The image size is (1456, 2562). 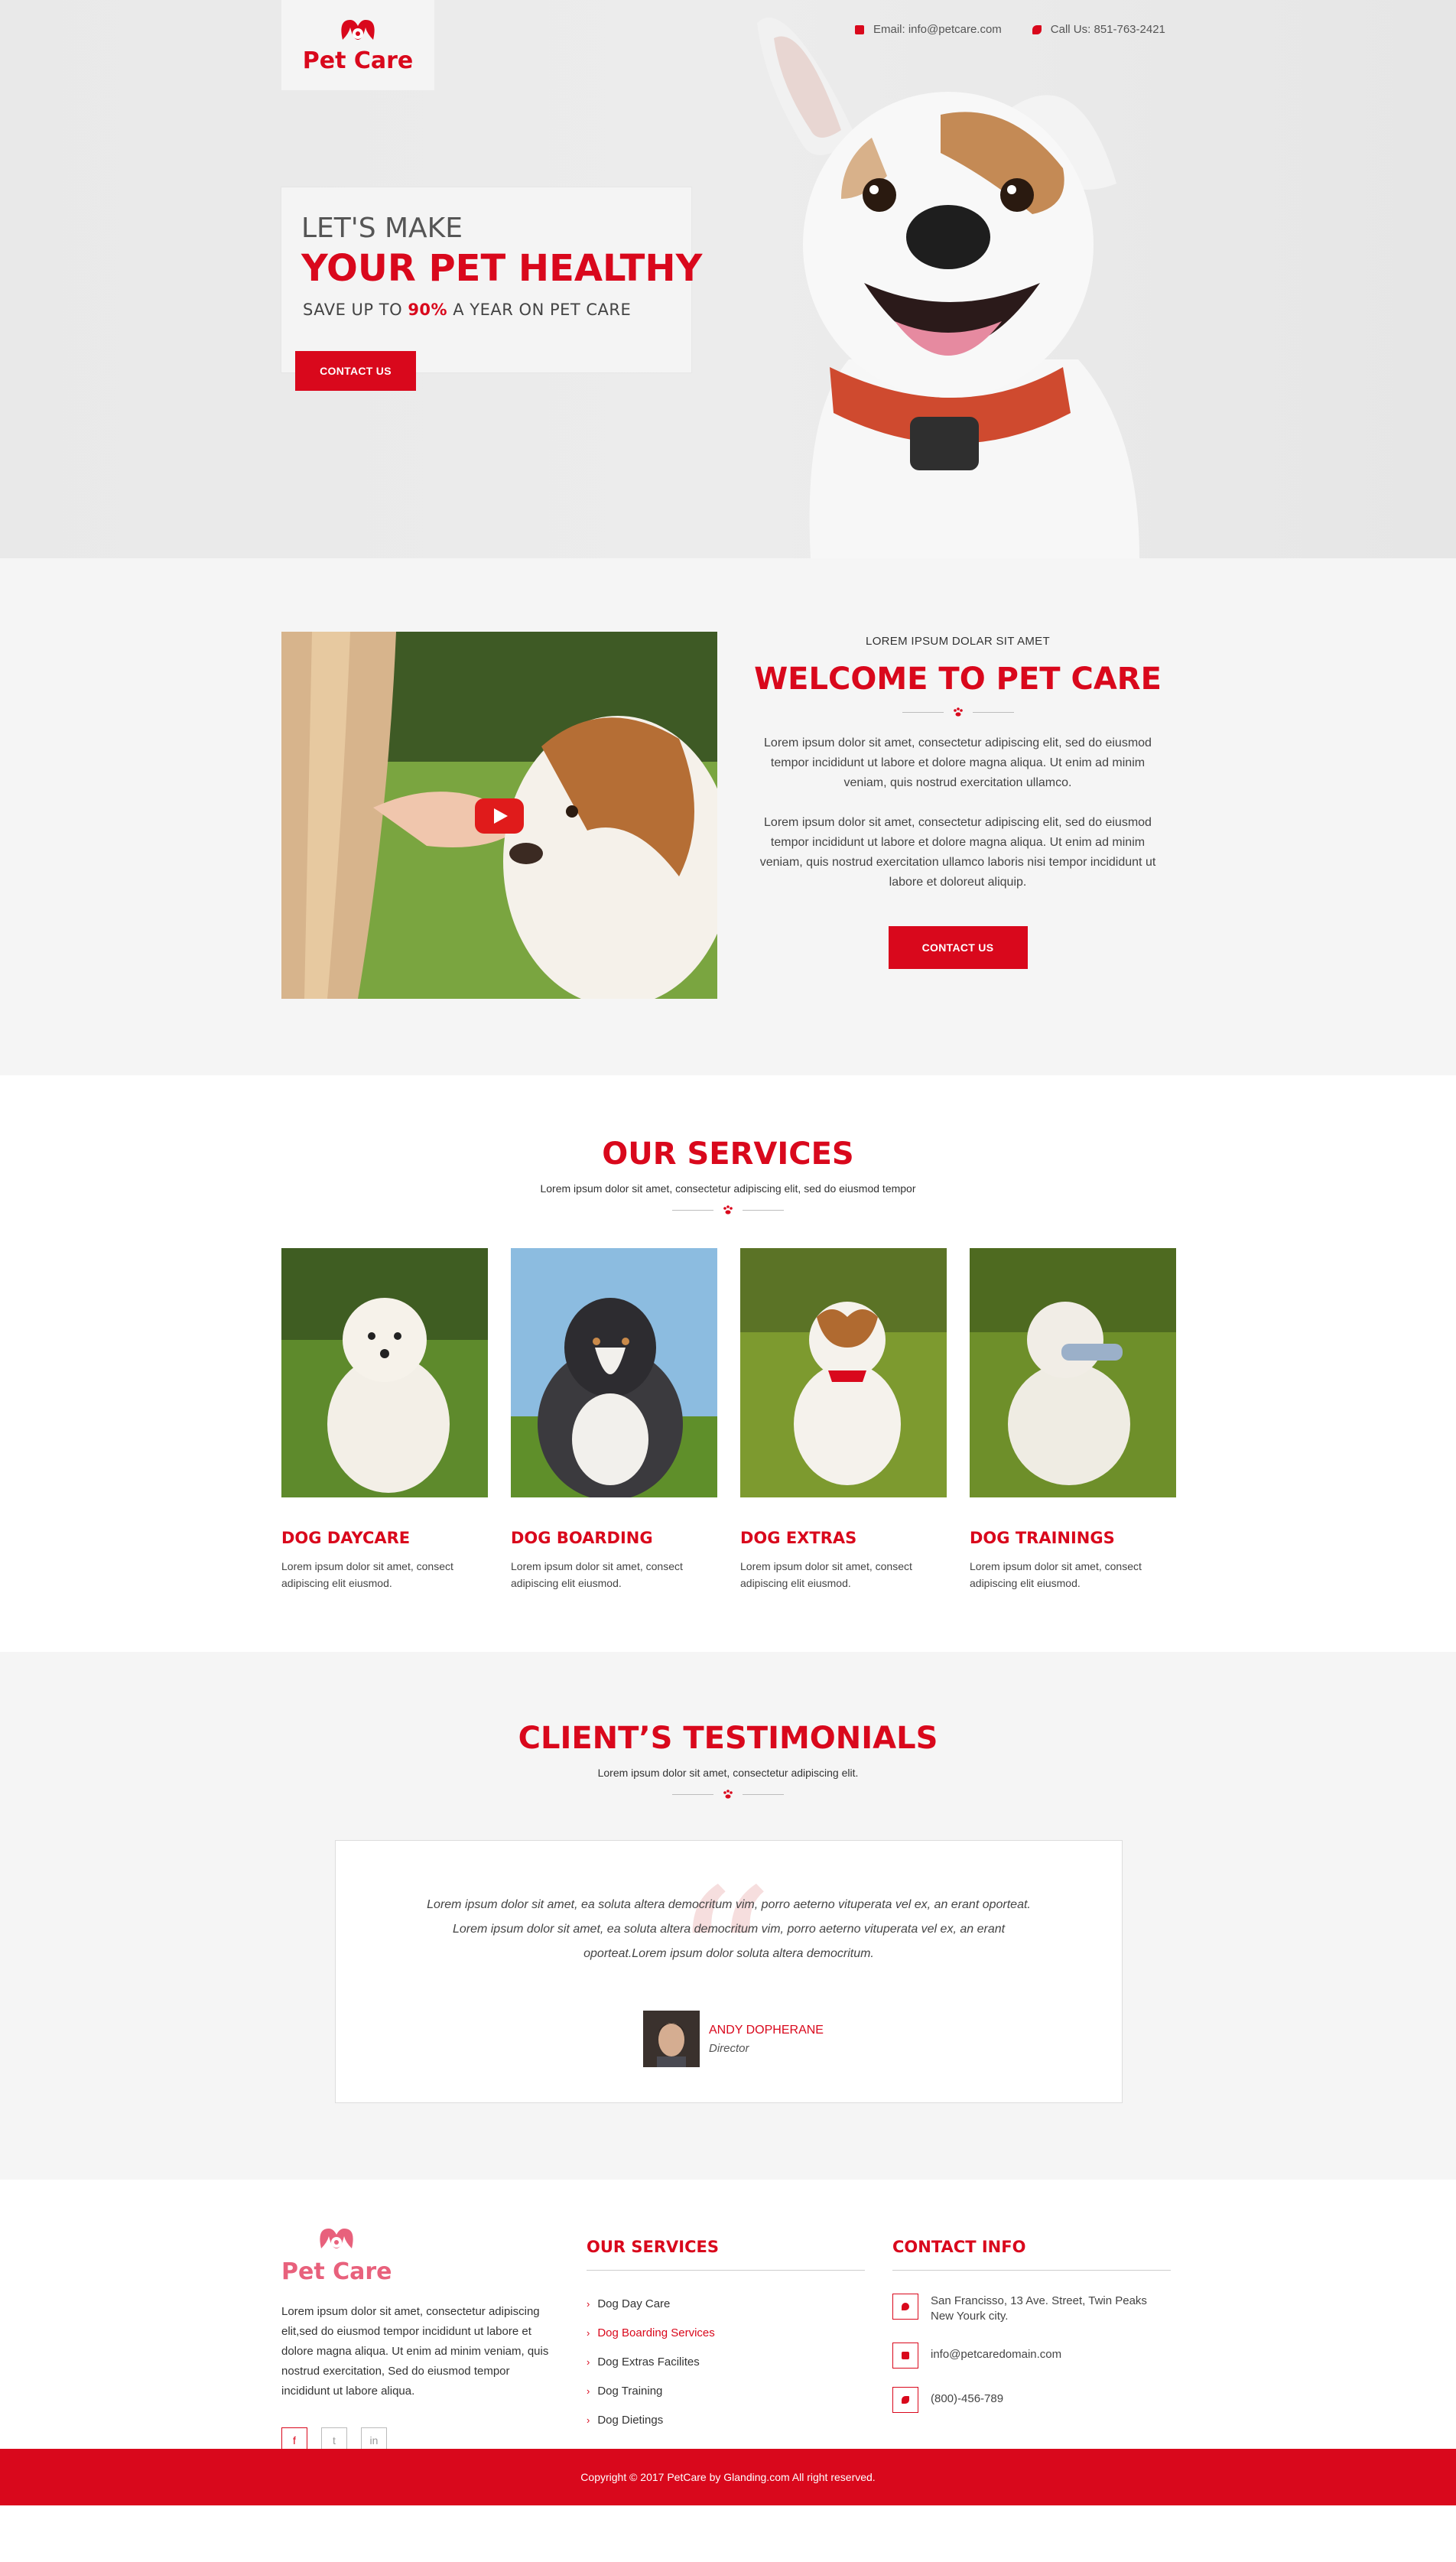 What do you see at coordinates (958, 947) in the screenshot?
I see `welcome-contact-button: CONTACT US` at bounding box center [958, 947].